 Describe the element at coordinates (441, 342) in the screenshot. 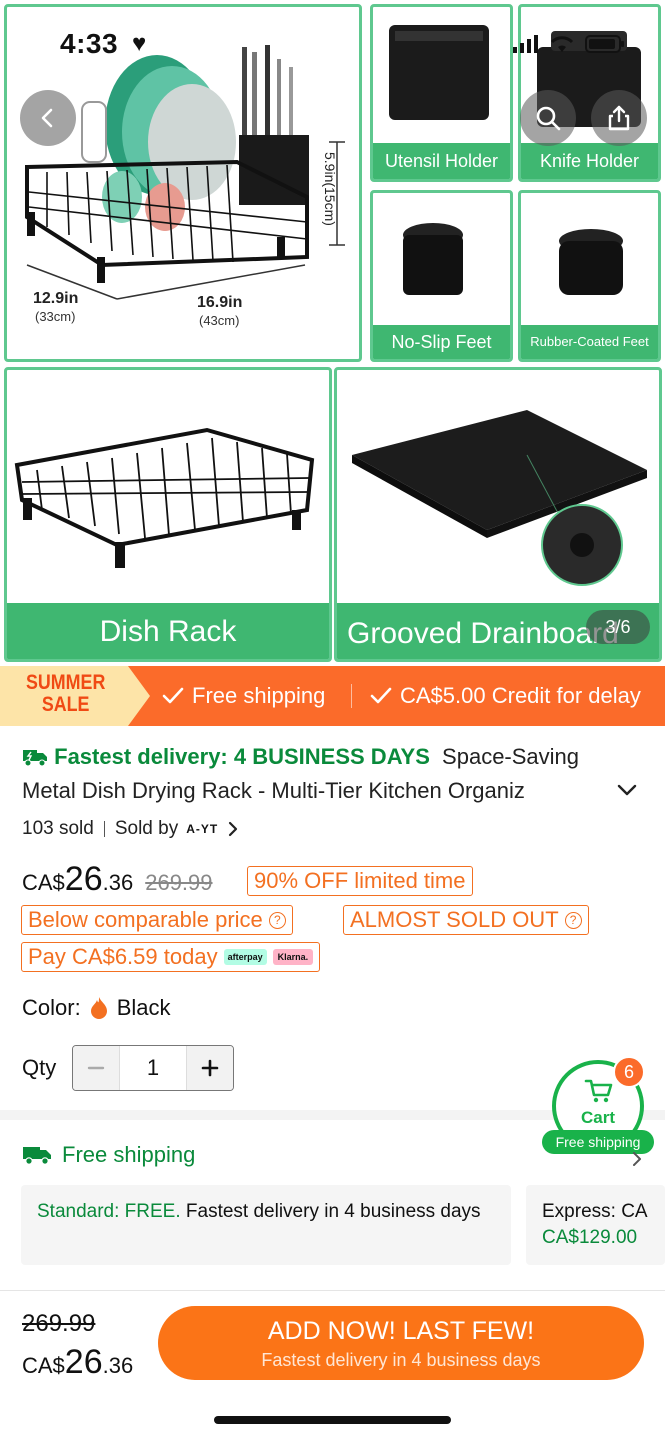

I see `no-slip-feet-label: No-Slip Feet` at that location.